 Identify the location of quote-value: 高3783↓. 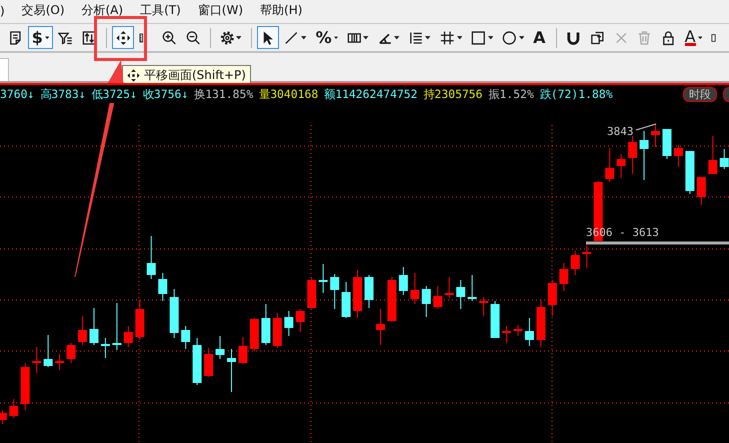
(63, 94).